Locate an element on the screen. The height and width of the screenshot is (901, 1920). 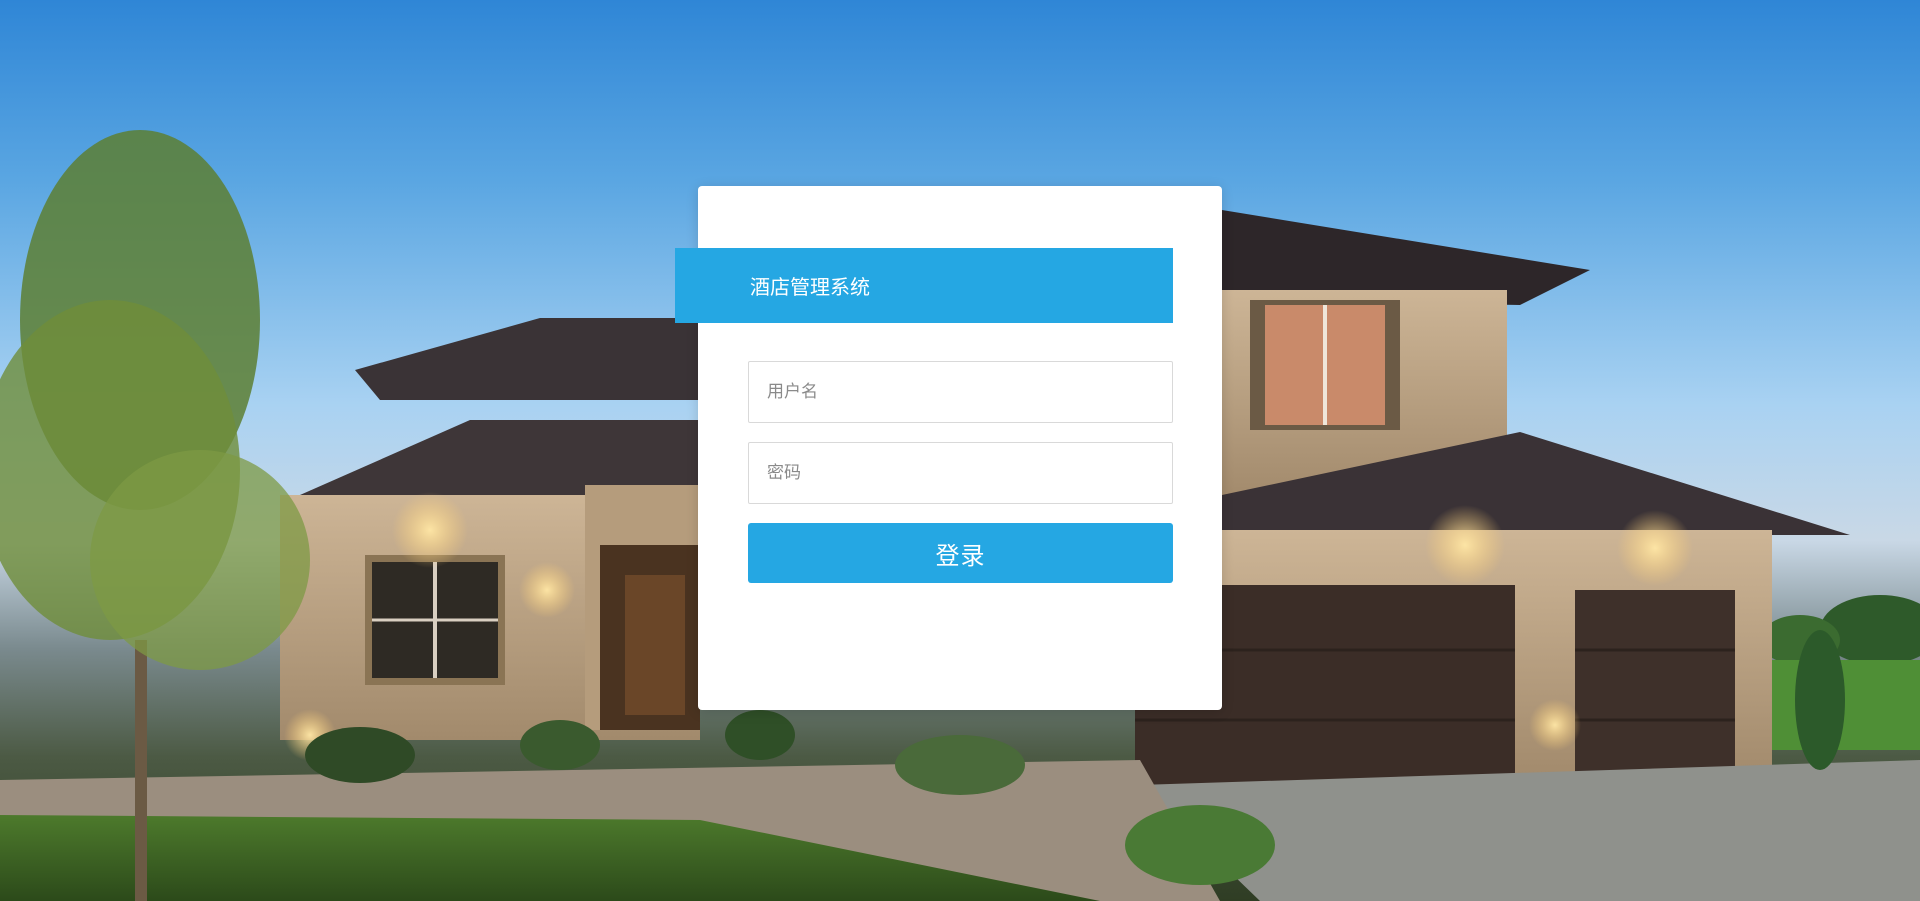
login-button: 登录 is located at coordinates (960, 553).